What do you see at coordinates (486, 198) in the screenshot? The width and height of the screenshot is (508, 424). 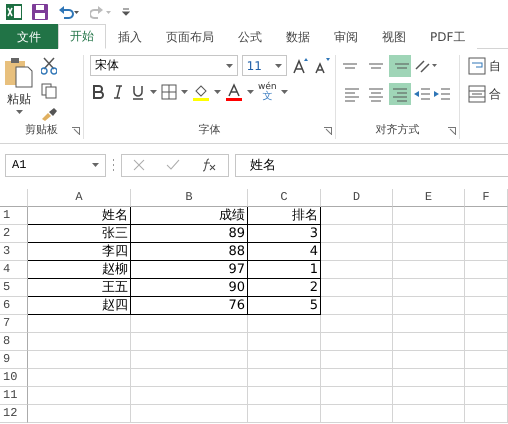 I see `column-header: F` at bounding box center [486, 198].